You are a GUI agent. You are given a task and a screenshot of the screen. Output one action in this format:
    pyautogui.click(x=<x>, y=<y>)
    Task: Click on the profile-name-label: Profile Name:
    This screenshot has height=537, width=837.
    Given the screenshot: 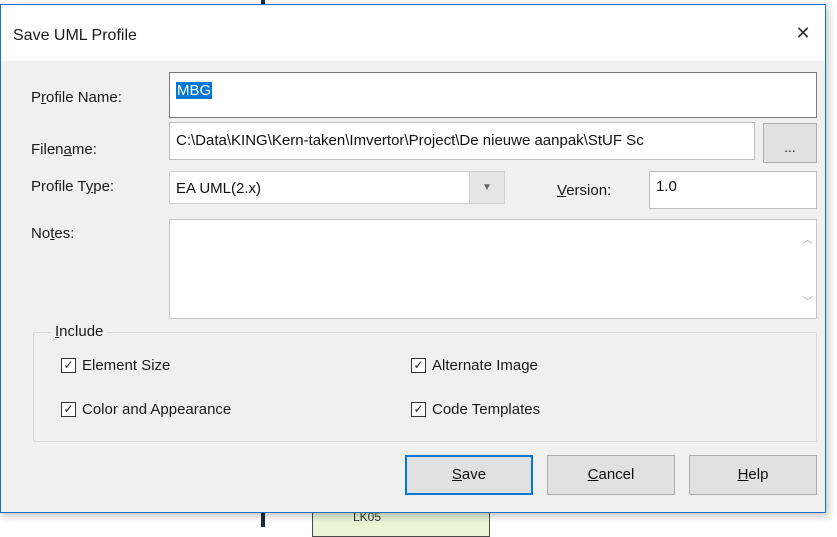 What is the action you would take?
    pyautogui.click(x=76, y=97)
    